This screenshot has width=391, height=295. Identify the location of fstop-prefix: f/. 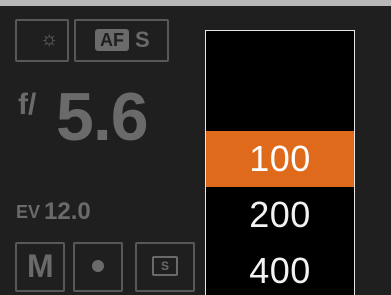
(27, 104).